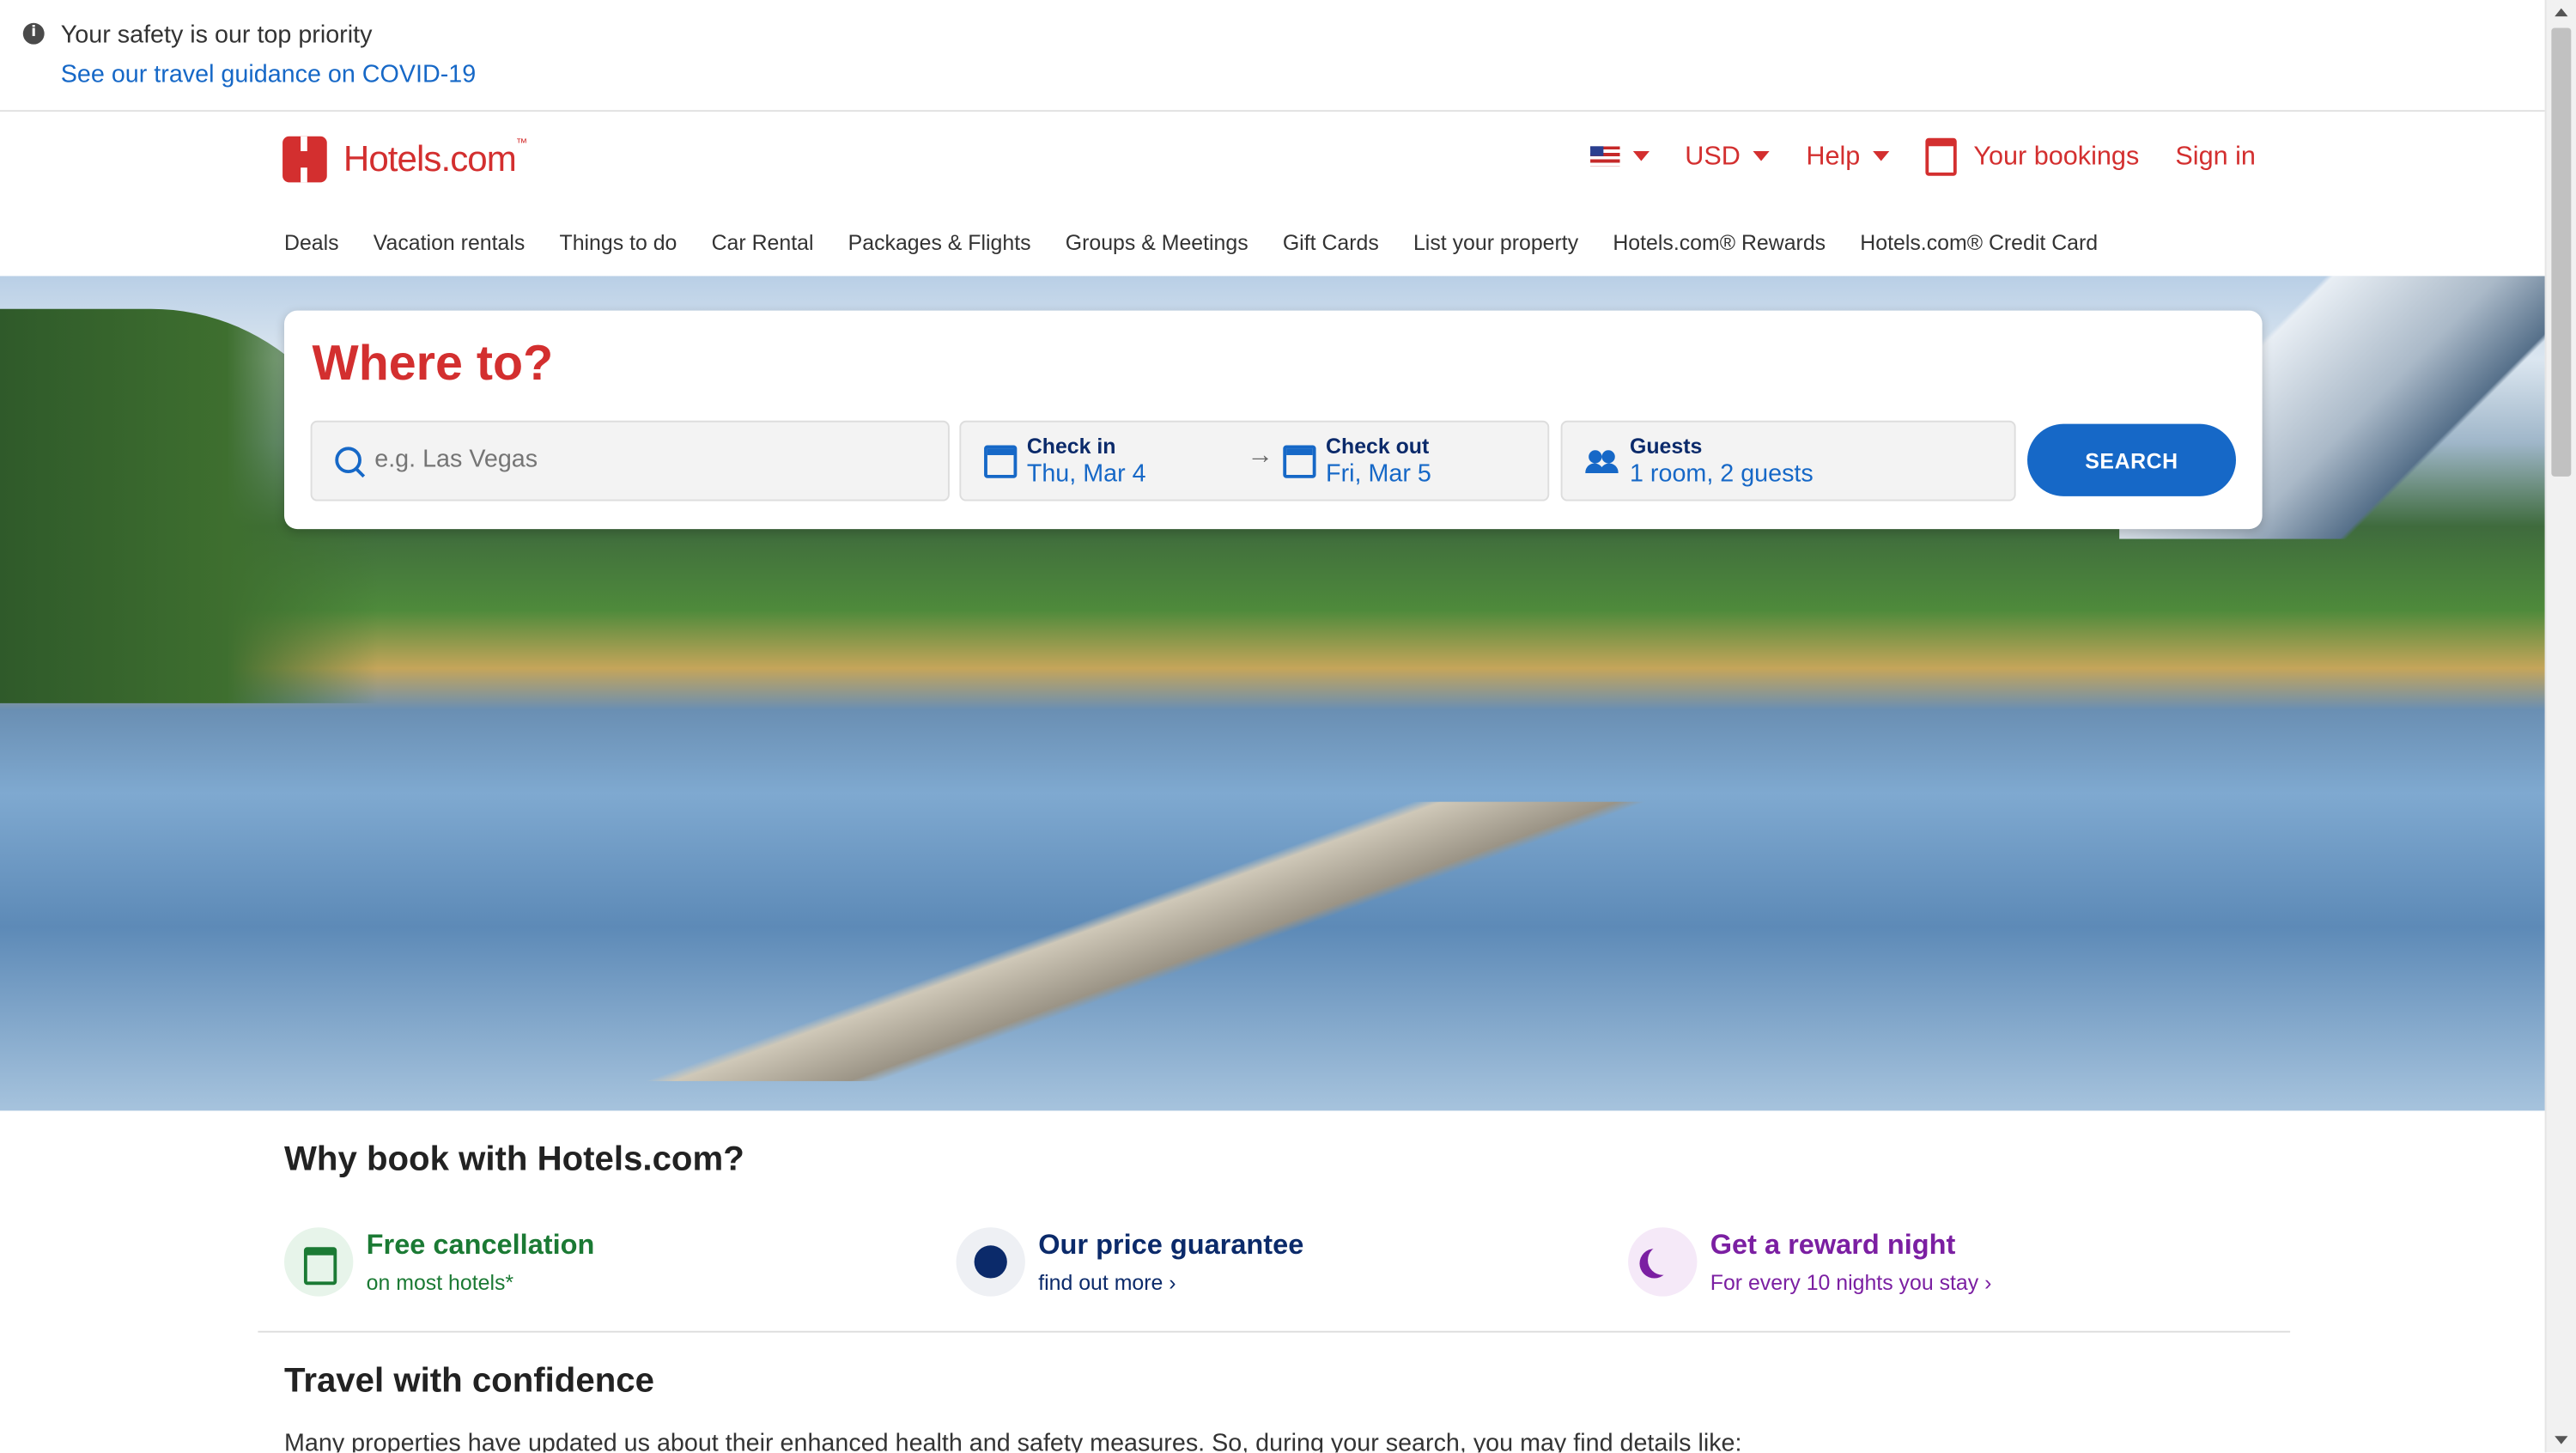 This screenshot has width=2576, height=1453. I want to click on nav-item-rewards: Hotels.com® Rewards, so click(1719, 243).